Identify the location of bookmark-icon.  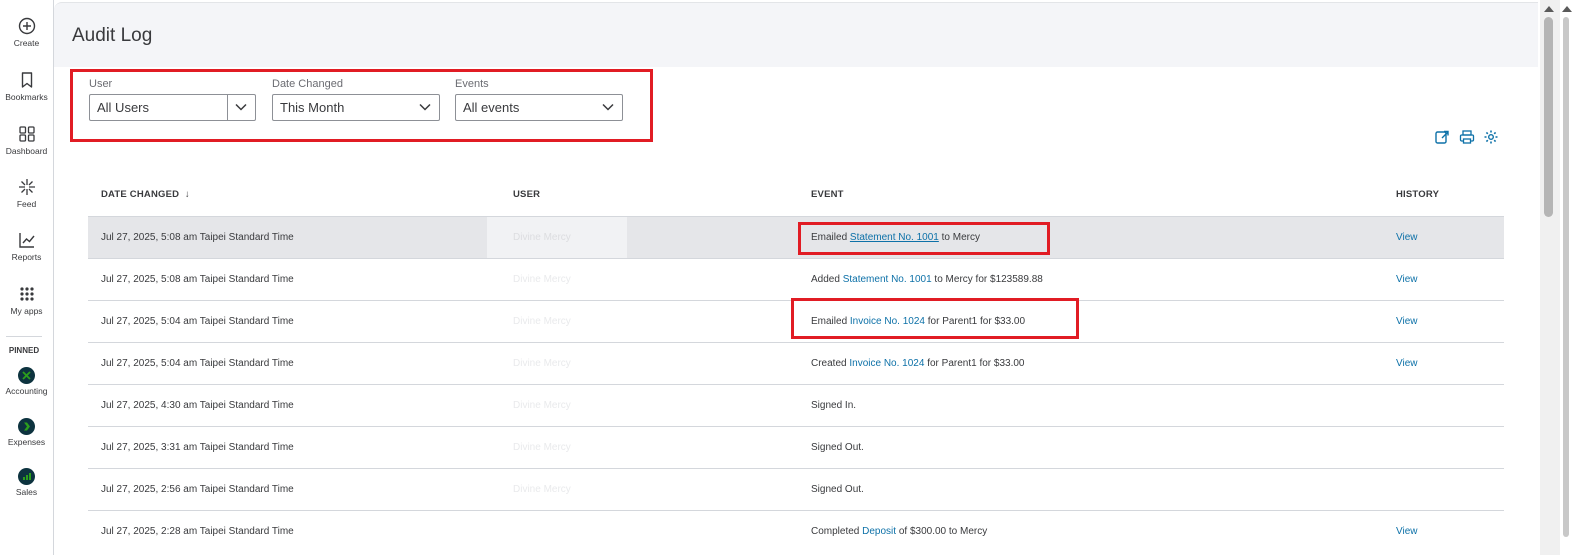
(26, 80).